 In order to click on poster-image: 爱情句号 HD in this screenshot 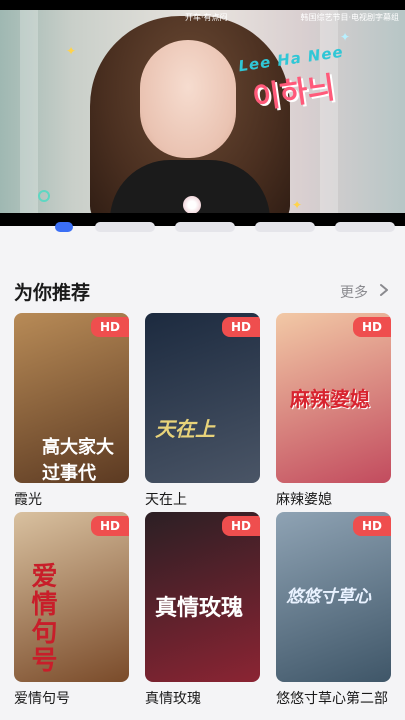, I will do `click(71, 597)`.